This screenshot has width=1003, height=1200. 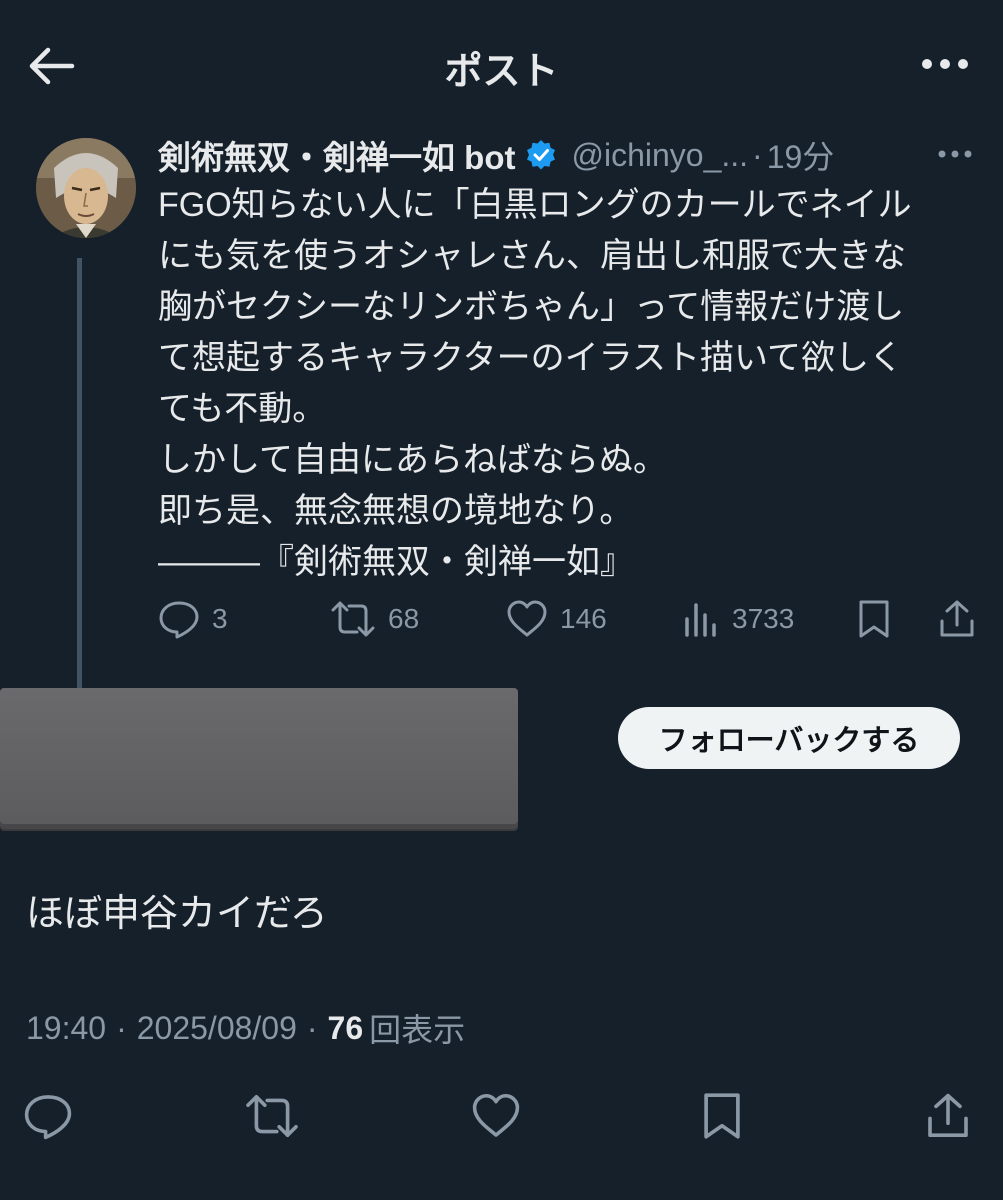 I want to click on avatar, so click(x=86, y=188).